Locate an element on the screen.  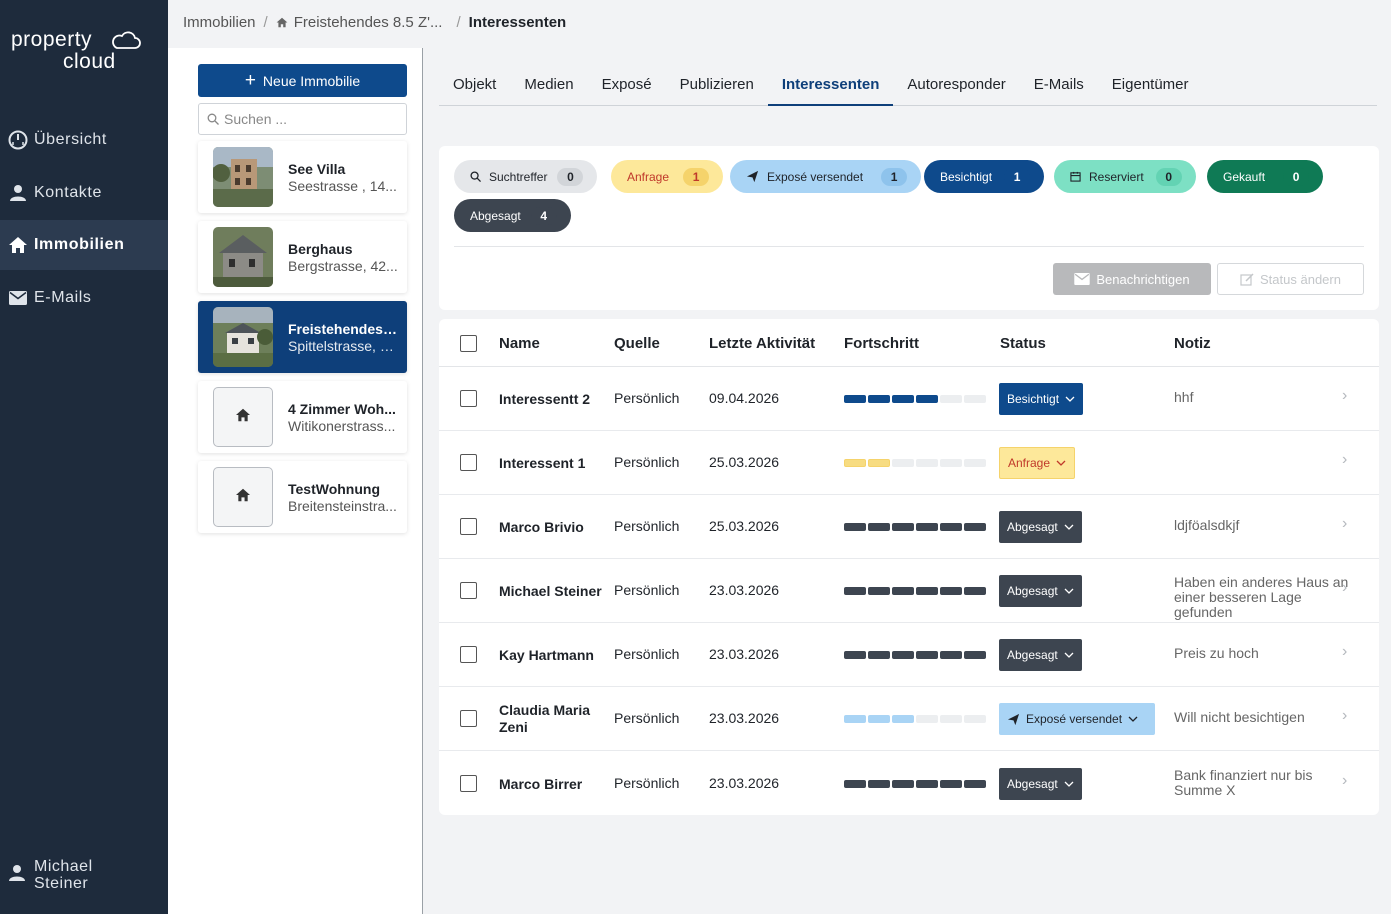
interessent-name: Claudia Maria Zeni is located at coordinates (551, 719).